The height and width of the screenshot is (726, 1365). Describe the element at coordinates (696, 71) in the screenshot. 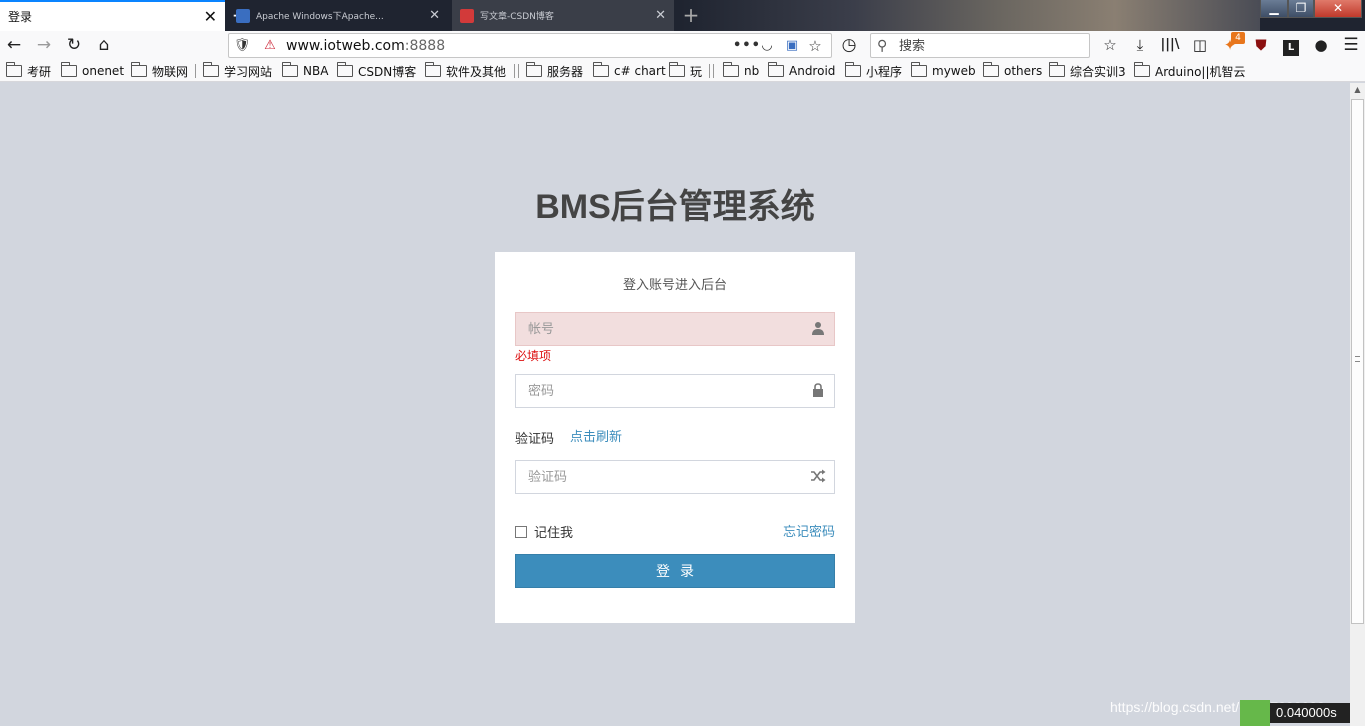

I see `bookmark-label: 玩` at that location.